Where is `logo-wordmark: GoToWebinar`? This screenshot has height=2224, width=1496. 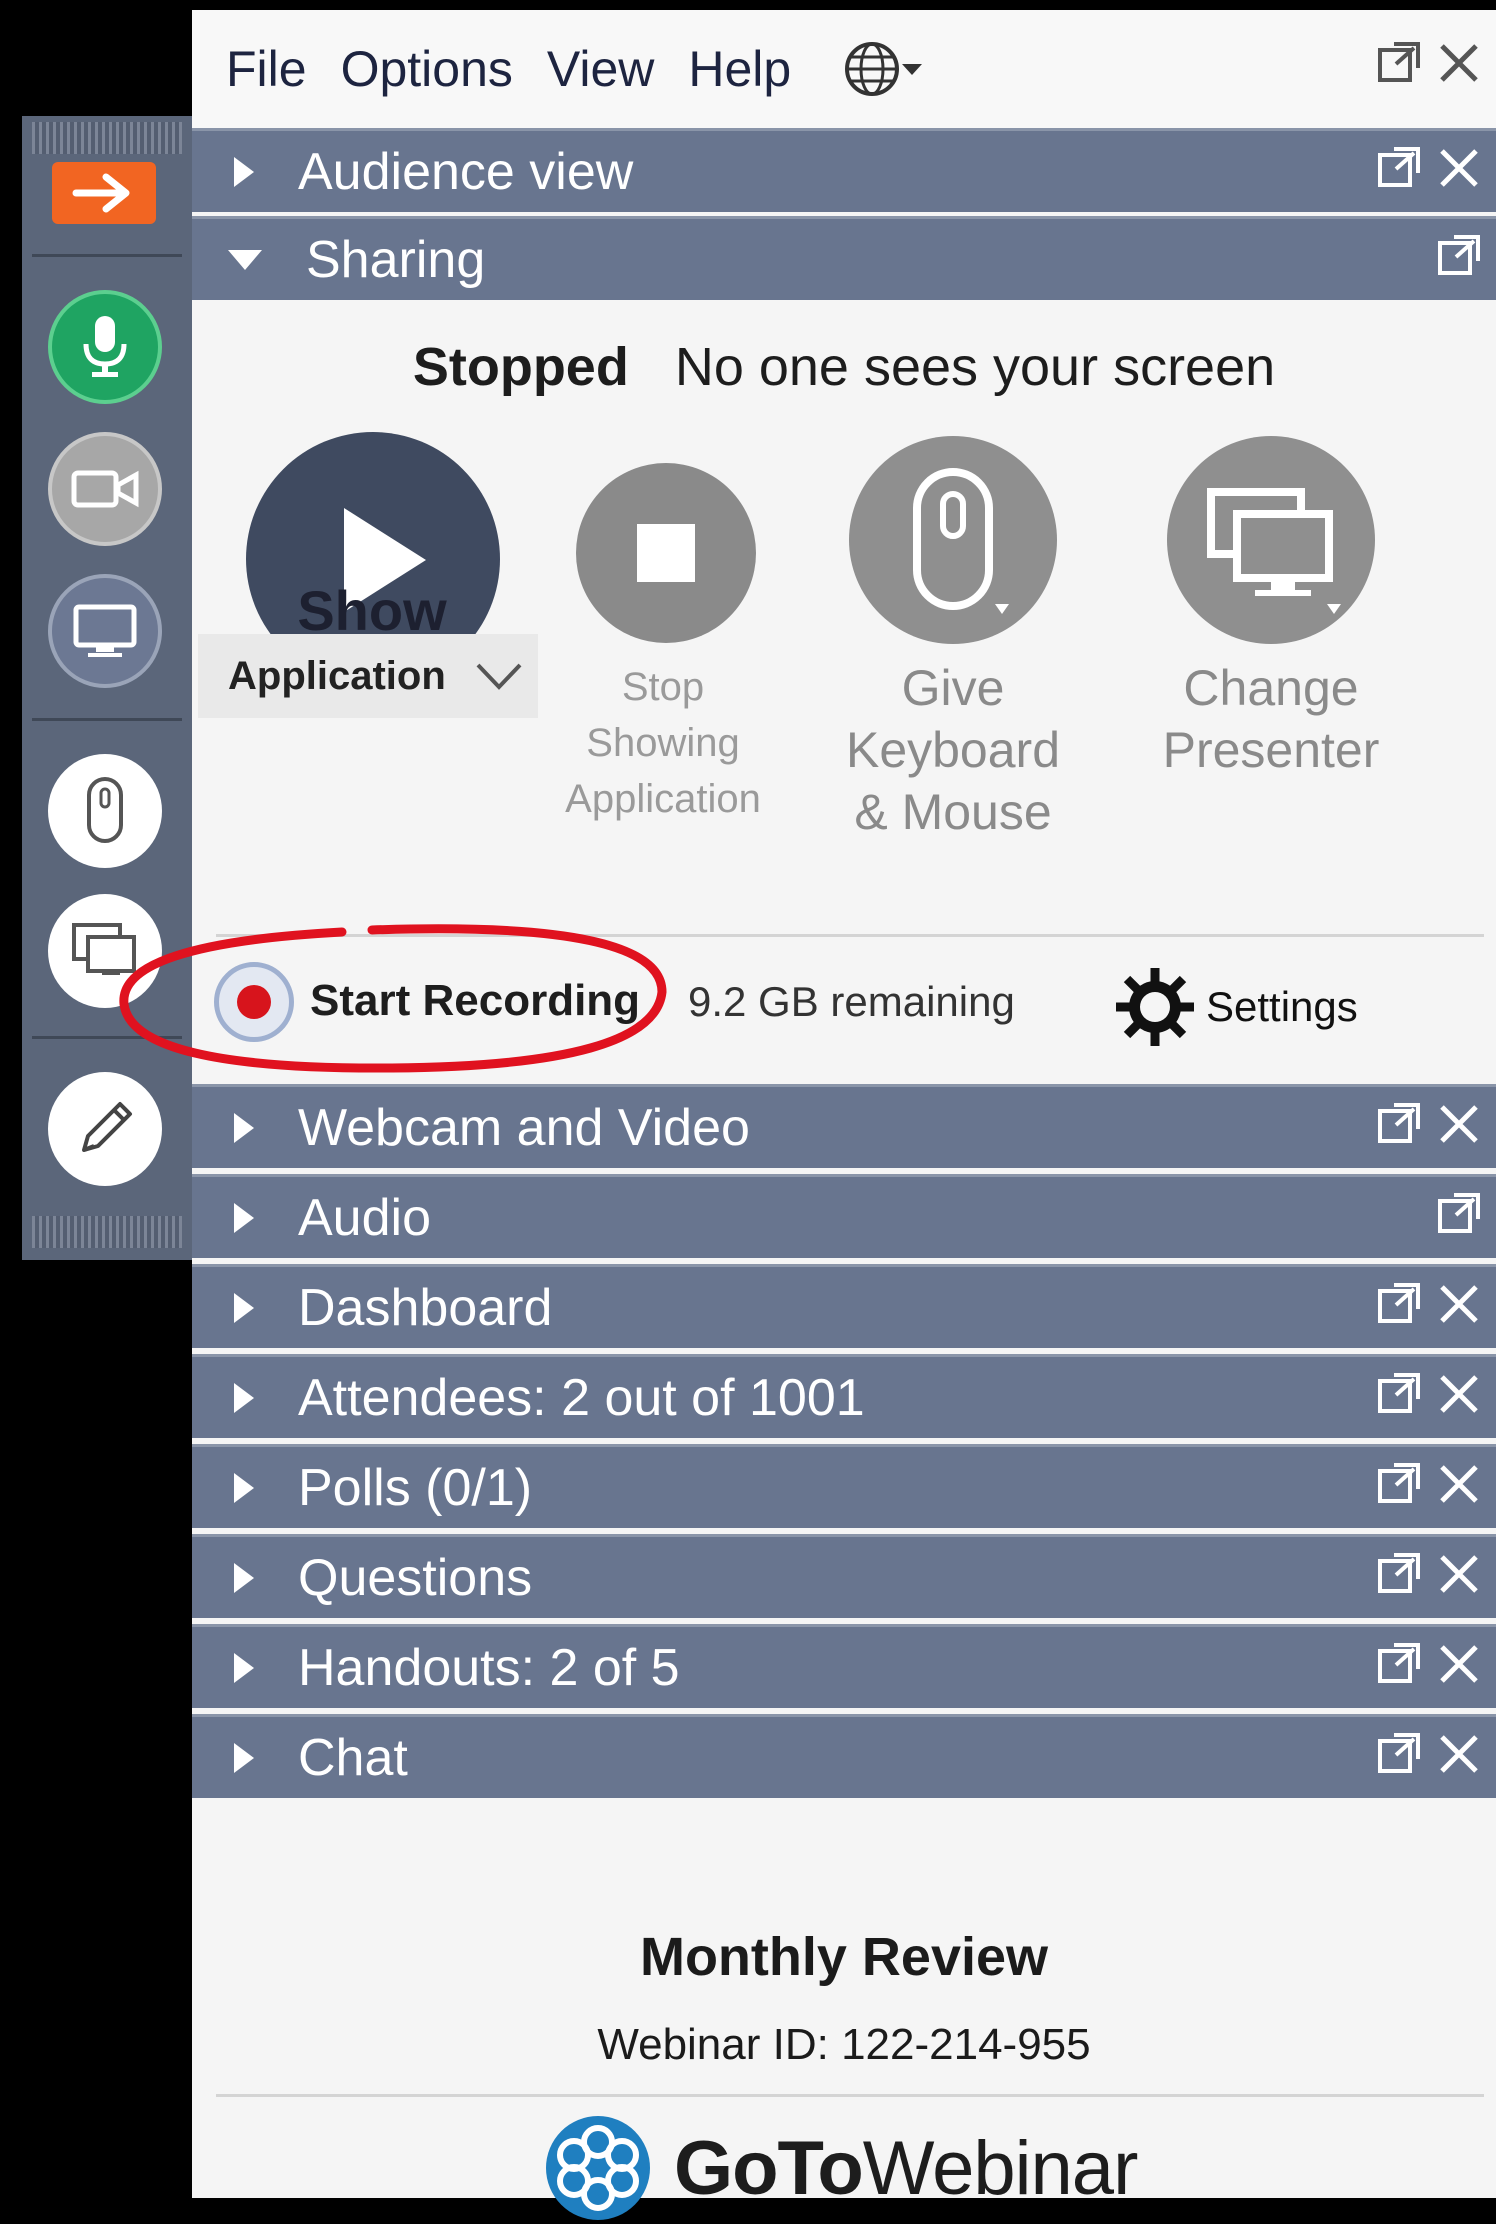 logo-wordmark: GoToWebinar is located at coordinates (906, 2168).